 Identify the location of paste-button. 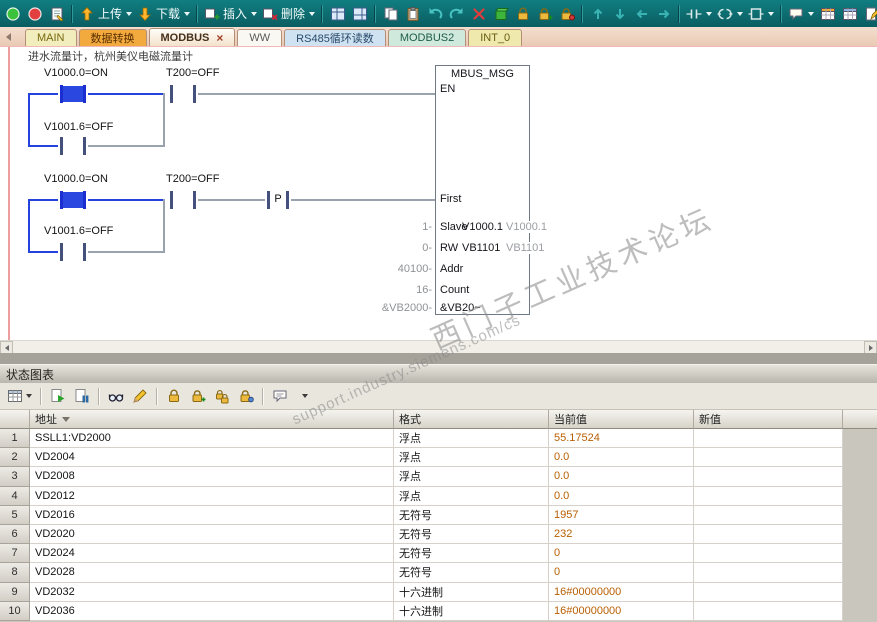
(412, 14).